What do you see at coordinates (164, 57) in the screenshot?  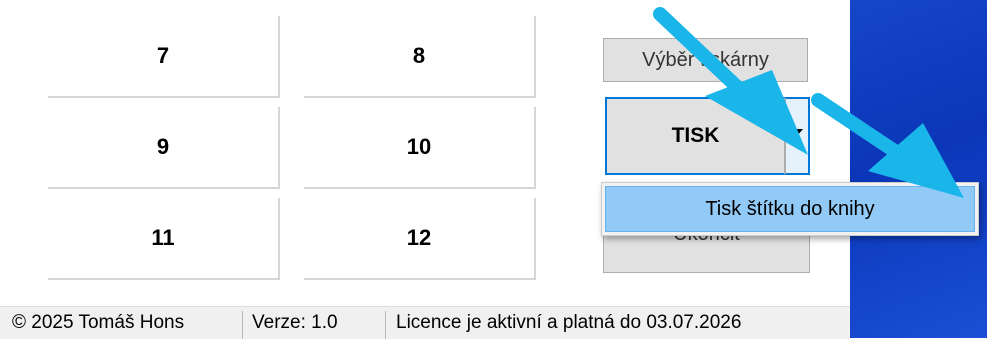 I see `number-button-7: 7` at bounding box center [164, 57].